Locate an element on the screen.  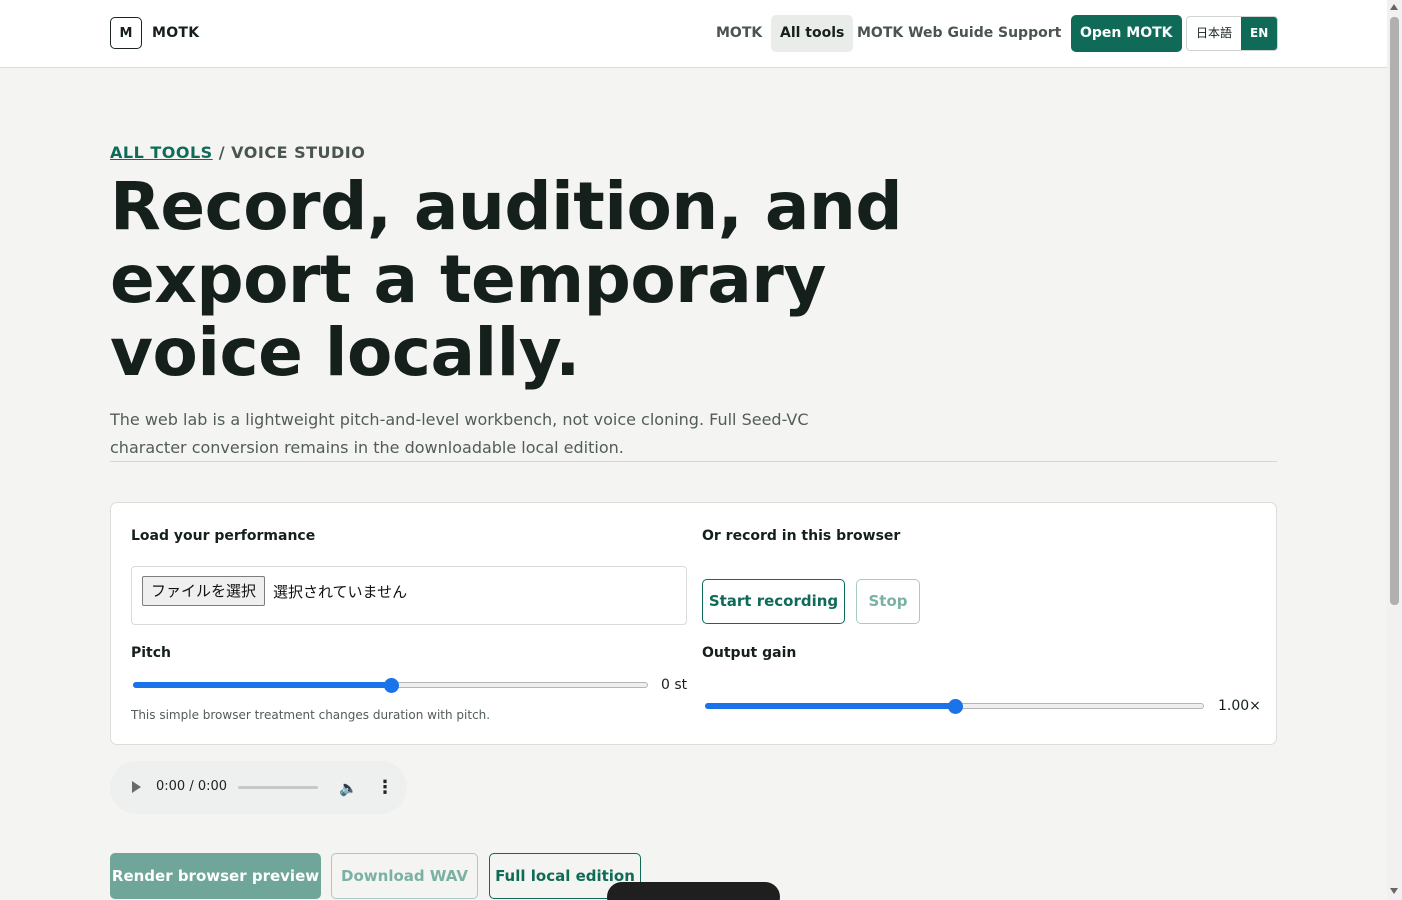
record-label: Or record in this browser is located at coordinates (801, 536).